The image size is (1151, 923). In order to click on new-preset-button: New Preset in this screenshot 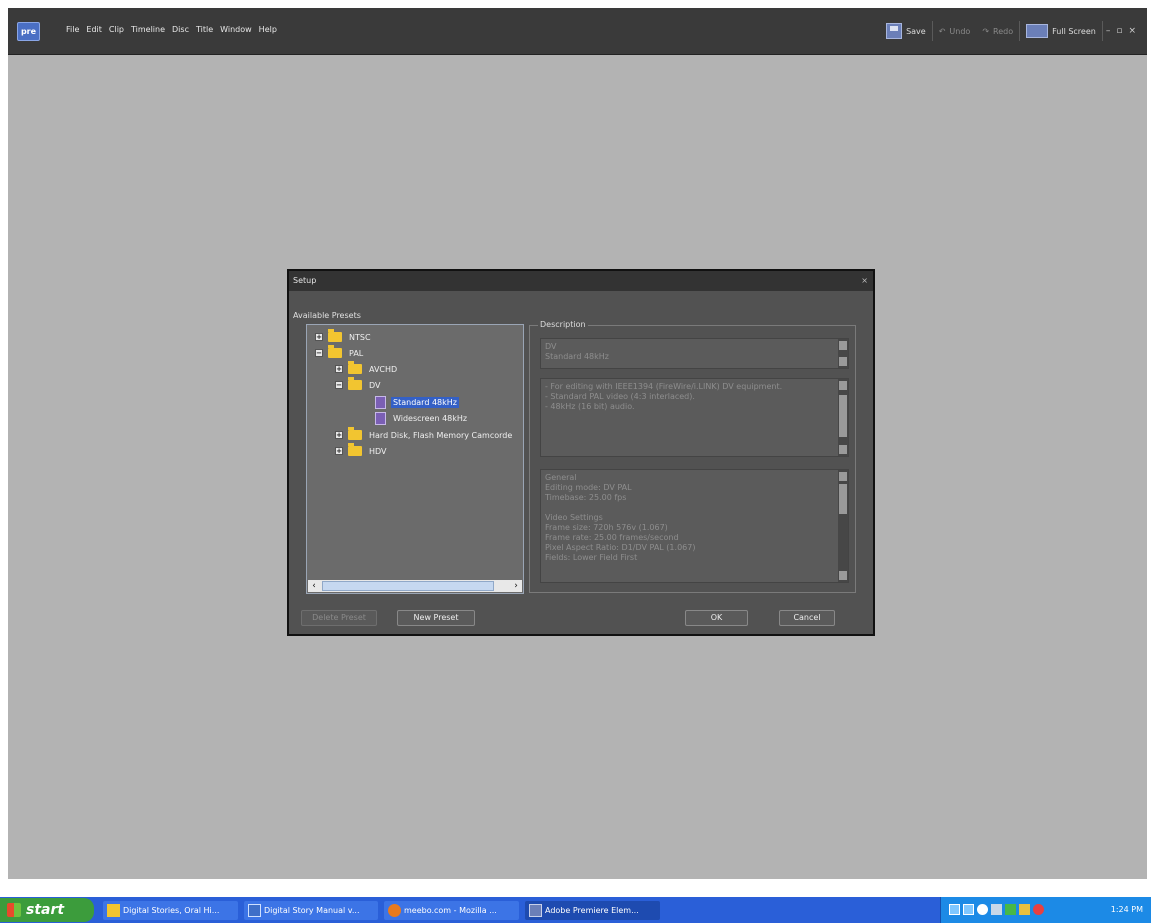, I will do `click(436, 618)`.